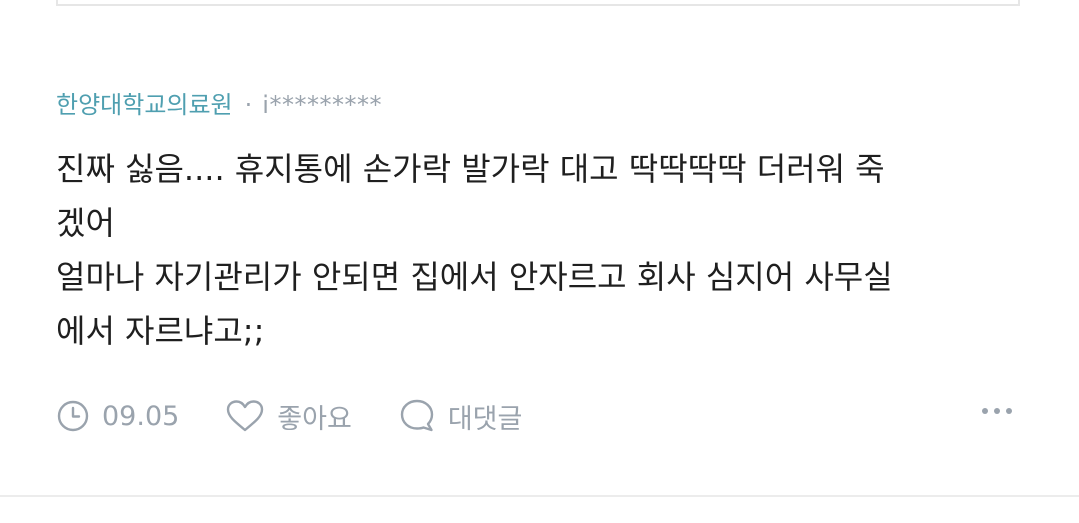  What do you see at coordinates (314, 419) in the screenshot?
I see `like-label: 좋아요` at bounding box center [314, 419].